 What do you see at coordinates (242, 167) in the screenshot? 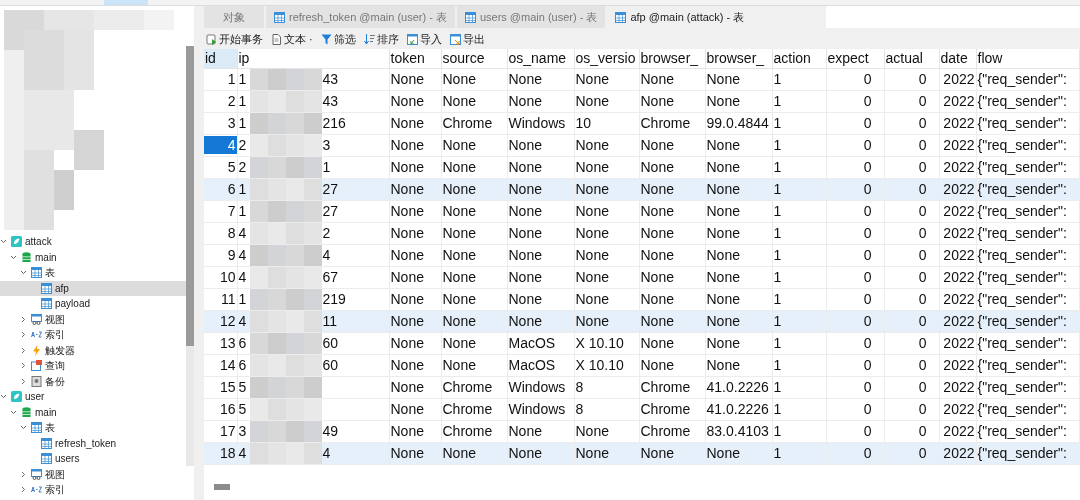
I see `table-cell-text: 2` at bounding box center [242, 167].